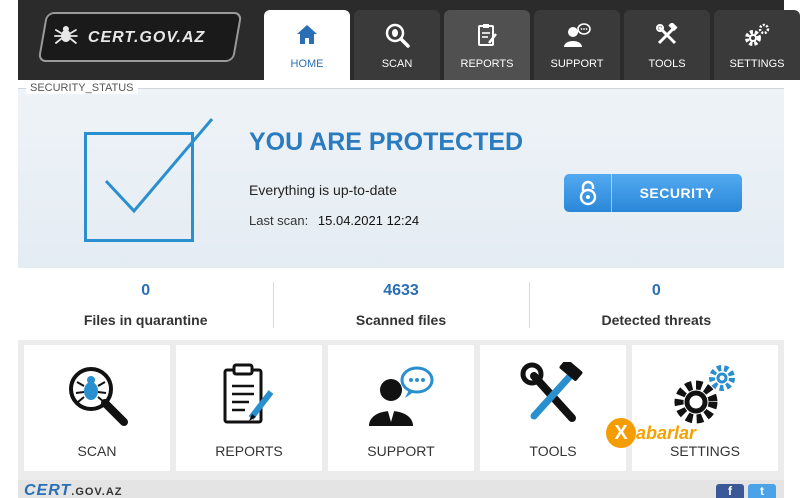 This screenshot has width=800, height=498. I want to click on tab-home: HOME, so click(307, 45).